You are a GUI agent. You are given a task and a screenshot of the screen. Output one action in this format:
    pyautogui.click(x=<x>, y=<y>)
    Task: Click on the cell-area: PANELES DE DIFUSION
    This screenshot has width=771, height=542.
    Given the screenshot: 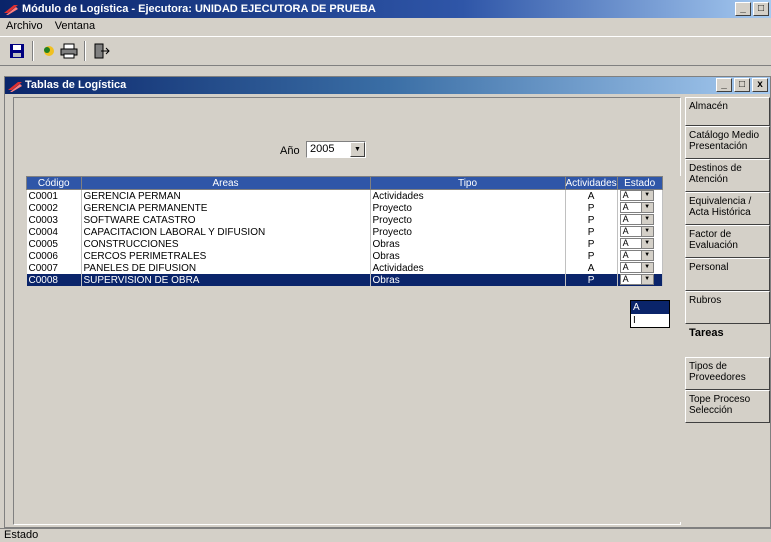 What is the action you would take?
    pyautogui.click(x=226, y=268)
    